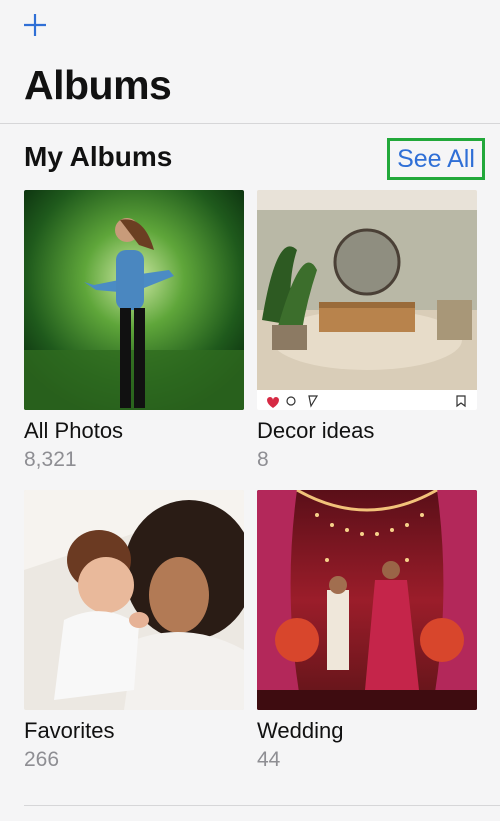 This screenshot has height=821, width=500. Describe the element at coordinates (262, 805) in the screenshot. I see `section-divider` at that location.